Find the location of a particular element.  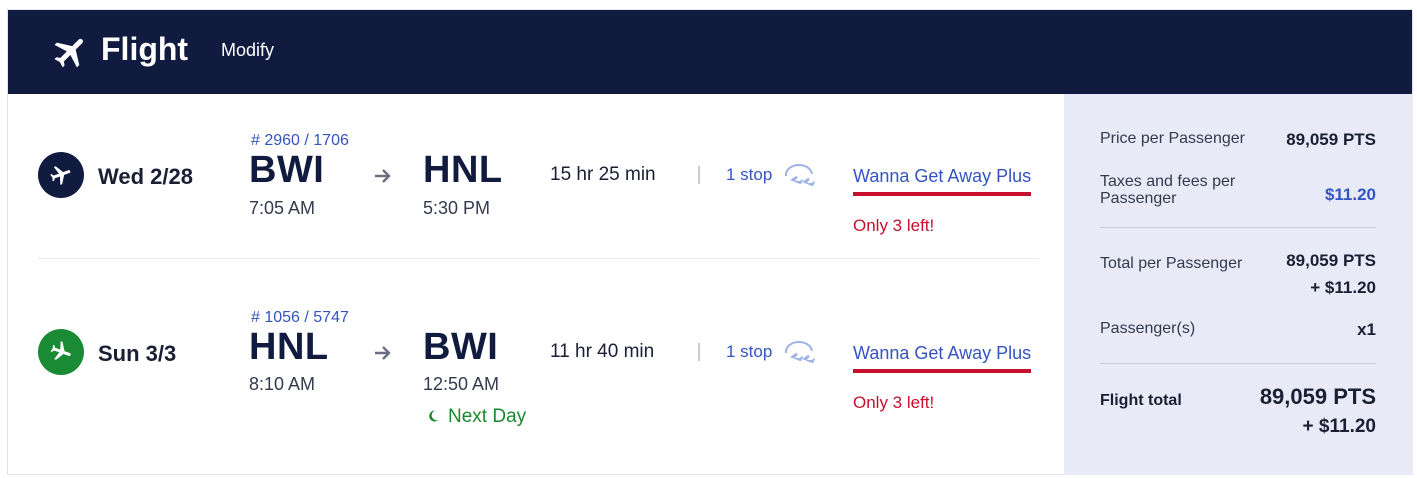

flight-duration: 11 hr 40 min is located at coordinates (602, 351).